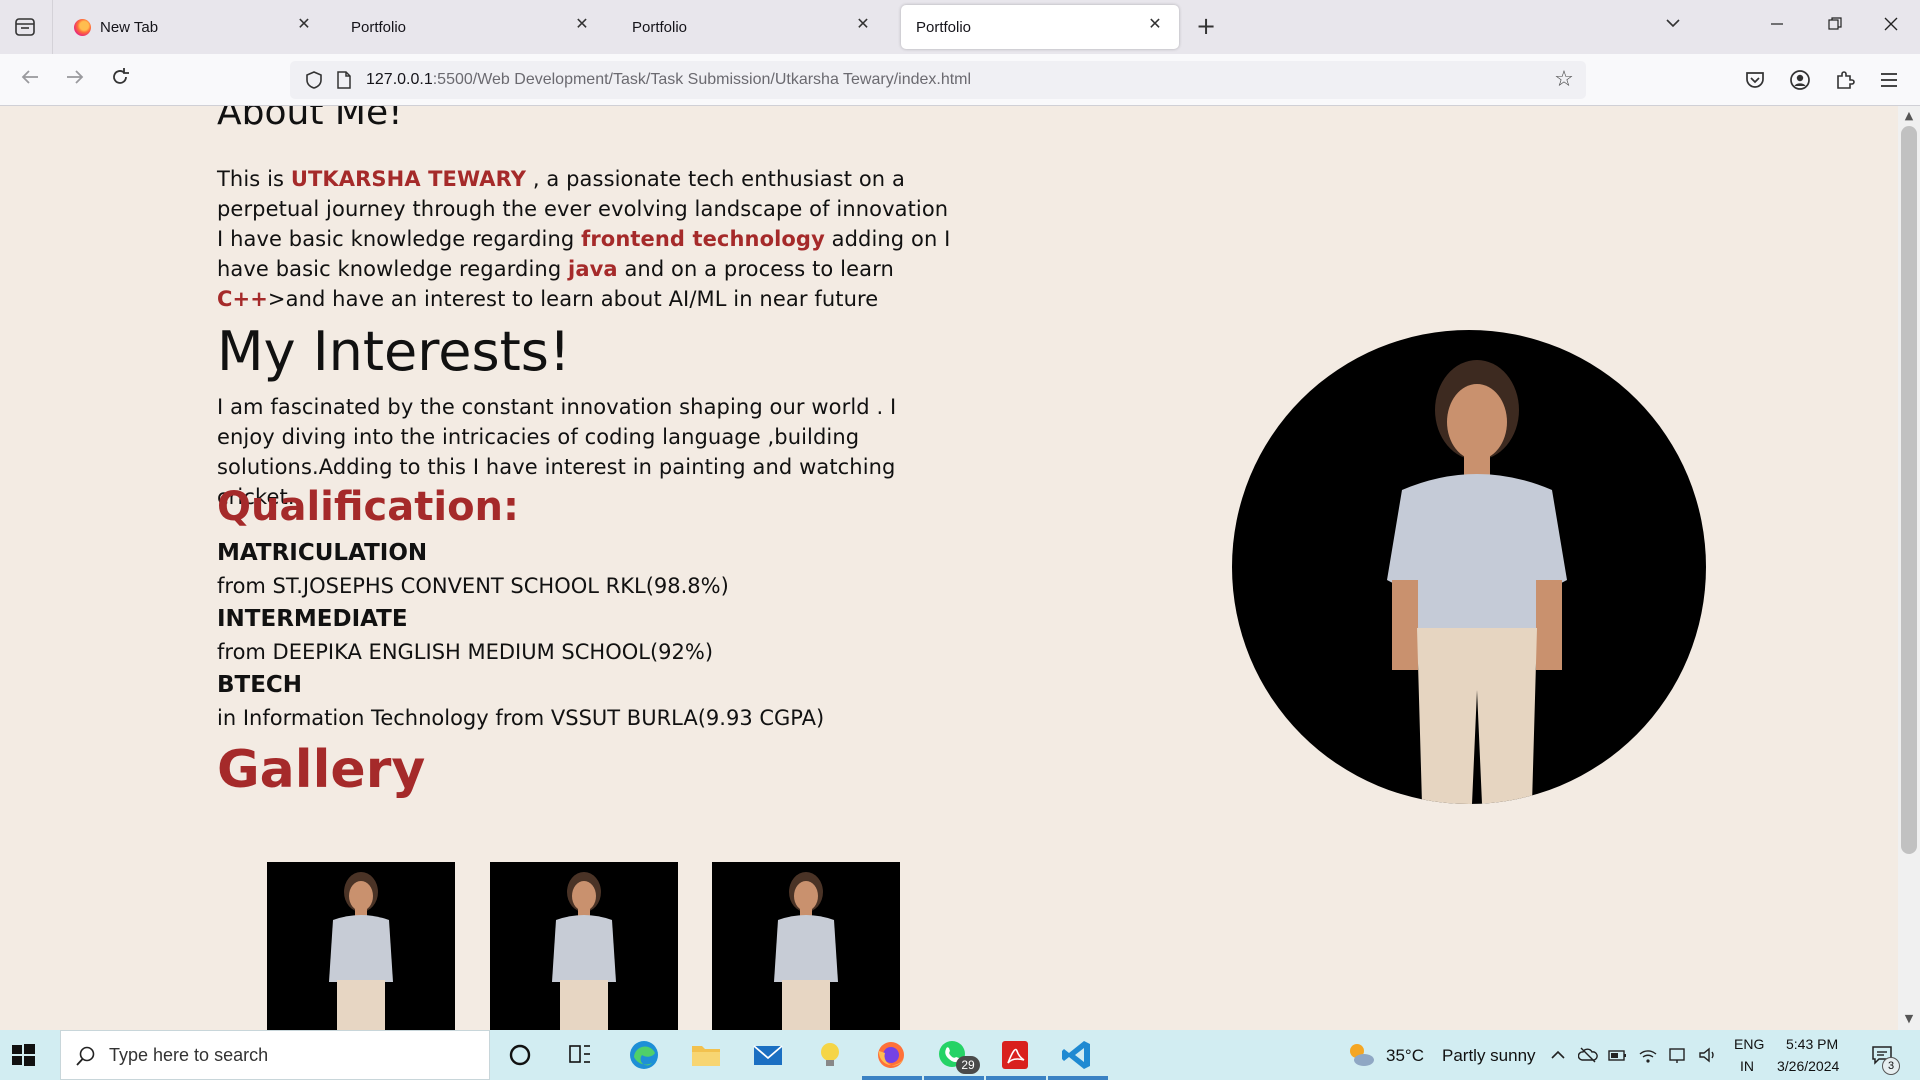  Describe the element at coordinates (52, 27) in the screenshot. I see `tab-separator` at that location.